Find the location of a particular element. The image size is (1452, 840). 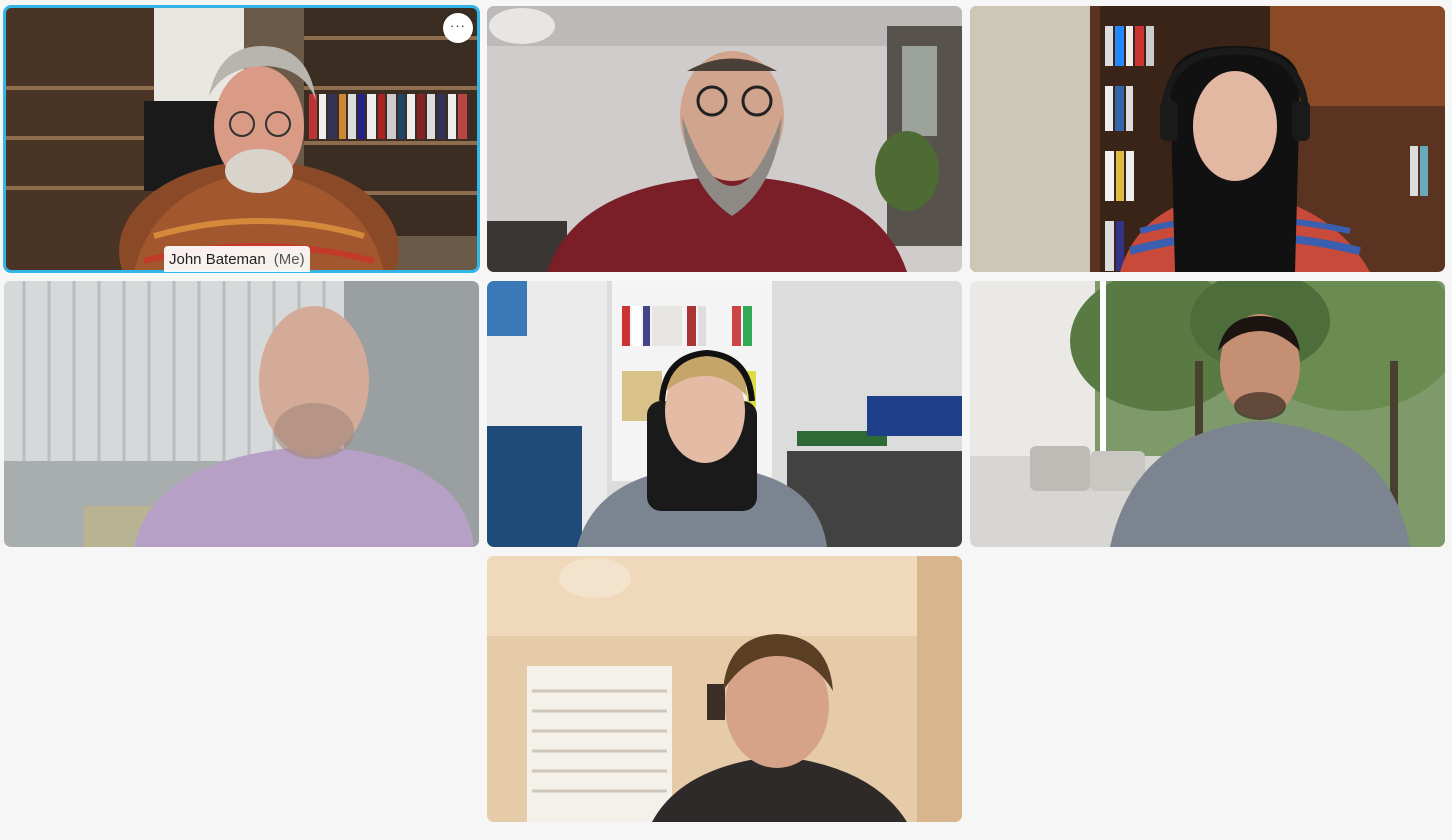

more-options-button: ··· is located at coordinates (458, 28).